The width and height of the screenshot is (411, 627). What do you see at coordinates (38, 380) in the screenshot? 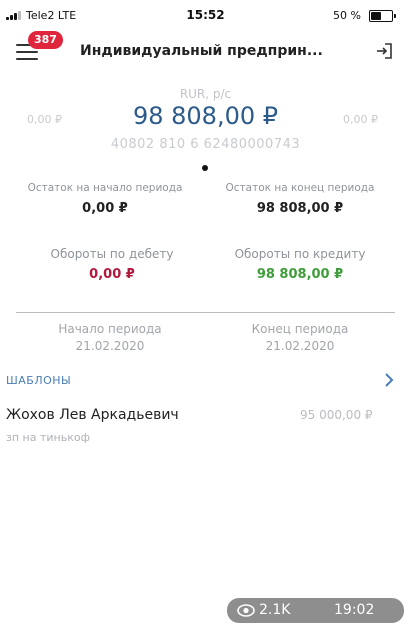
I see `templates-heading: ШАБЛОНЫ` at bounding box center [38, 380].